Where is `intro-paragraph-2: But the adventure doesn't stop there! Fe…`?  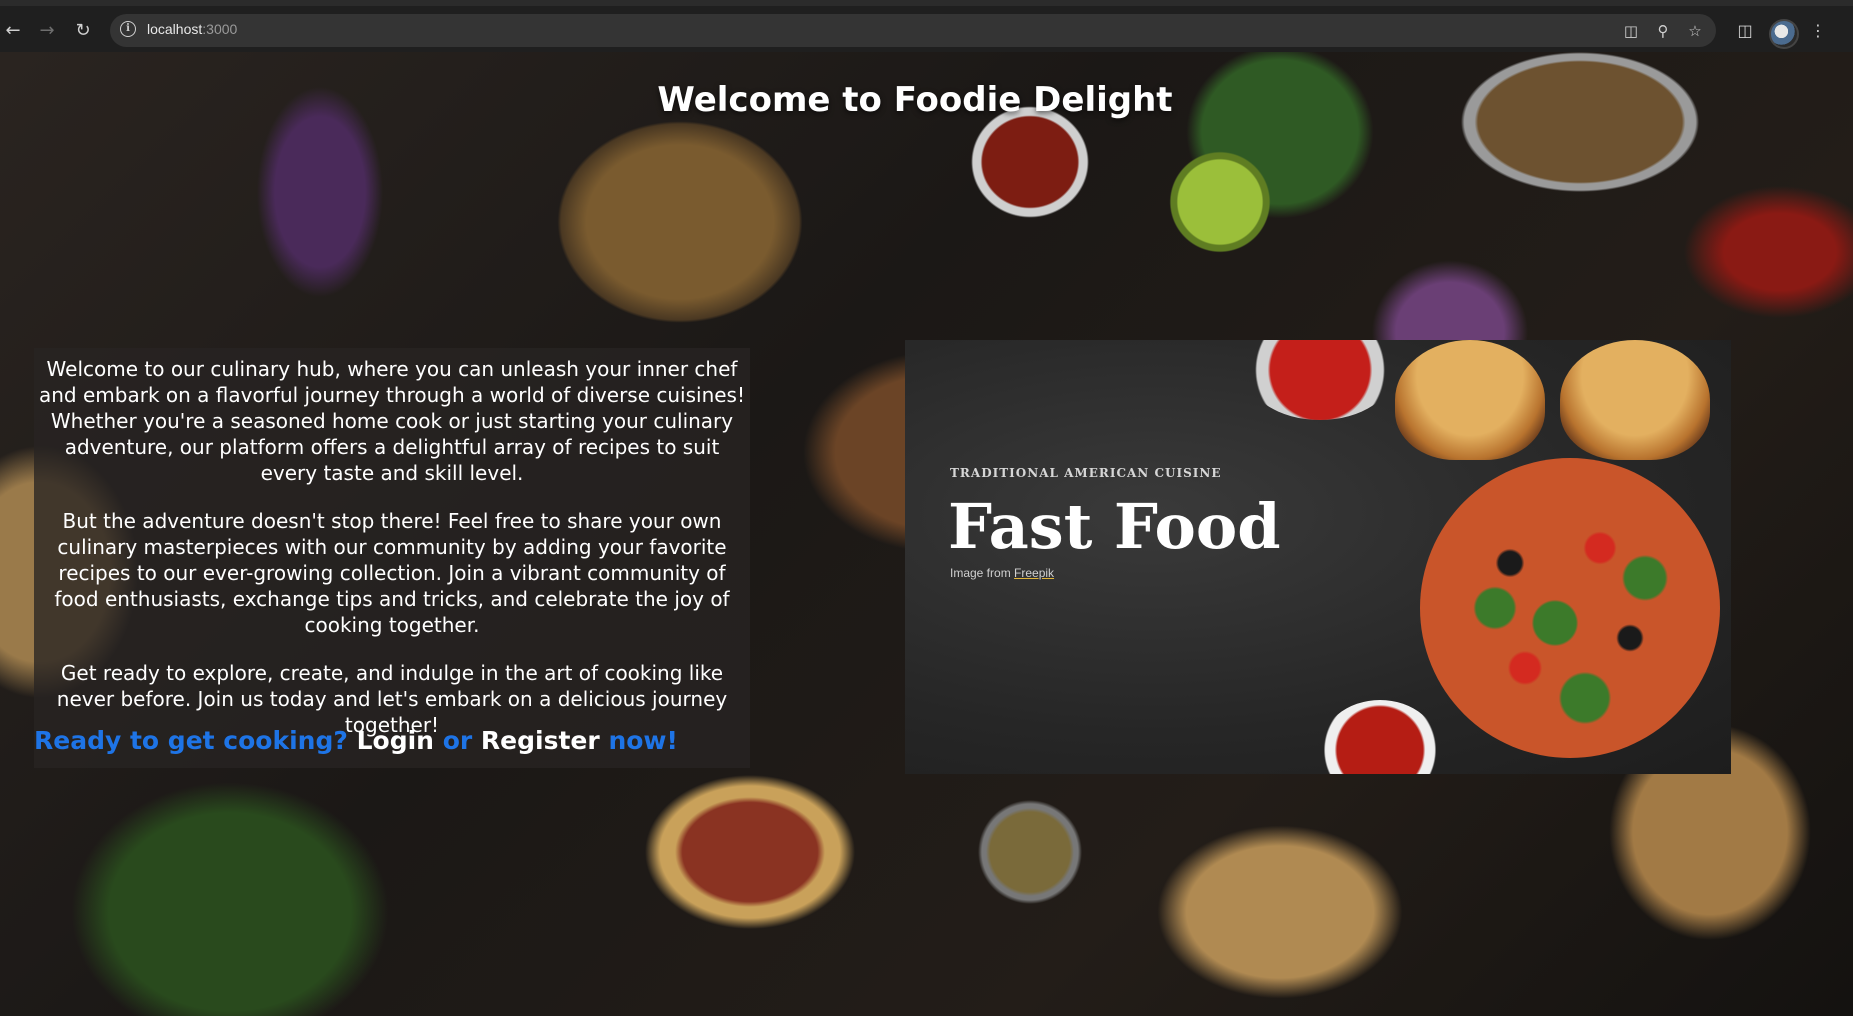 intro-paragraph-2: But the adventure doesn't stop there! Fe… is located at coordinates (392, 573).